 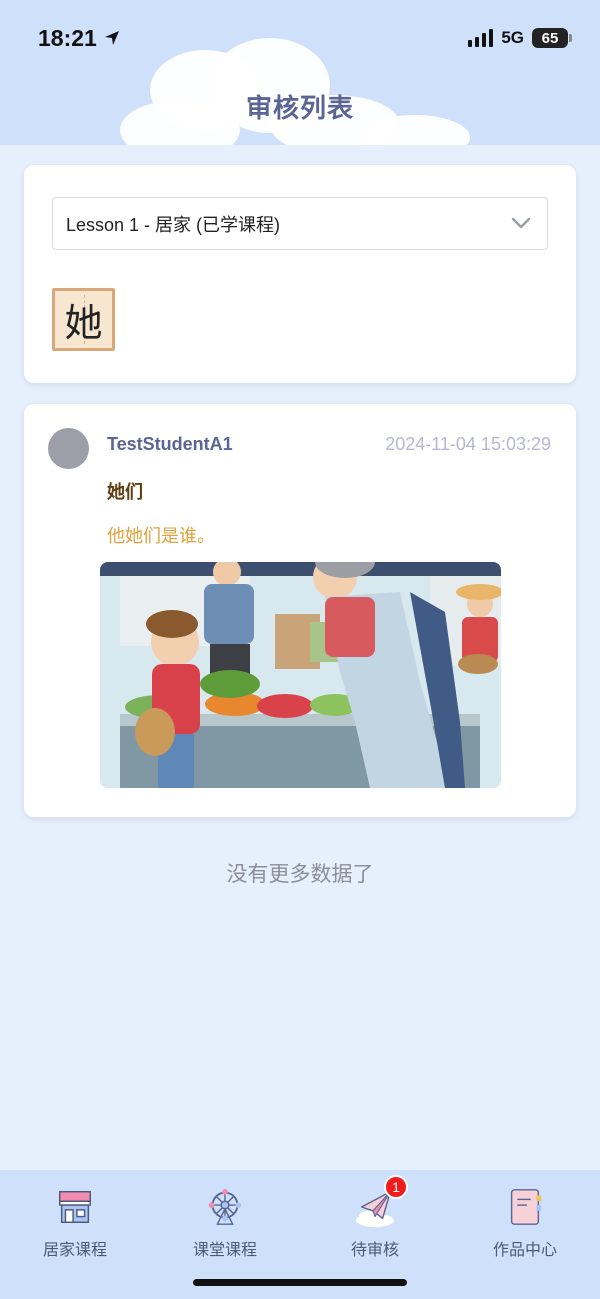 What do you see at coordinates (83, 323) in the screenshot?
I see `character-glyph: 她` at bounding box center [83, 323].